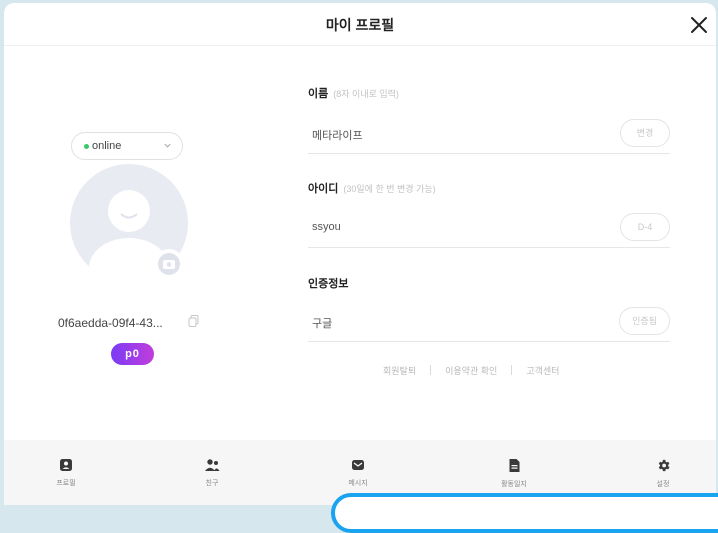 The height and width of the screenshot is (533, 718). I want to click on id-value: ssyou, so click(326, 227).